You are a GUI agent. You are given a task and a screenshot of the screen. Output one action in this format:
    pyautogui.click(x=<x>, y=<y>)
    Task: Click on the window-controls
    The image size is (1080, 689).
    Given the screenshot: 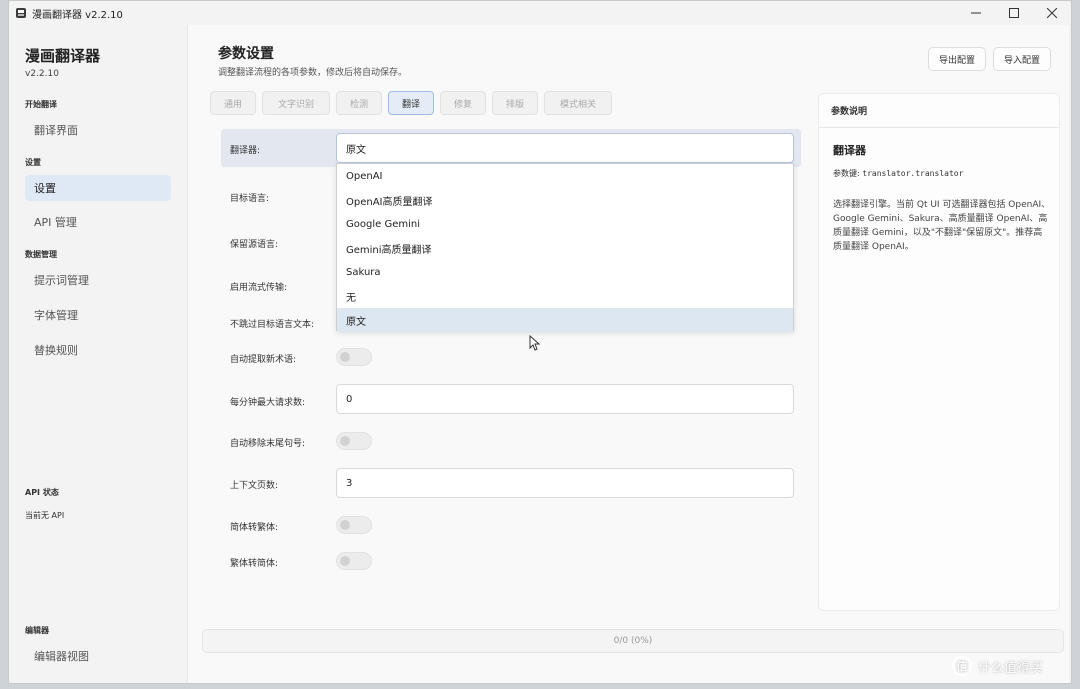 What is the action you would take?
    pyautogui.click(x=1014, y=13)
    